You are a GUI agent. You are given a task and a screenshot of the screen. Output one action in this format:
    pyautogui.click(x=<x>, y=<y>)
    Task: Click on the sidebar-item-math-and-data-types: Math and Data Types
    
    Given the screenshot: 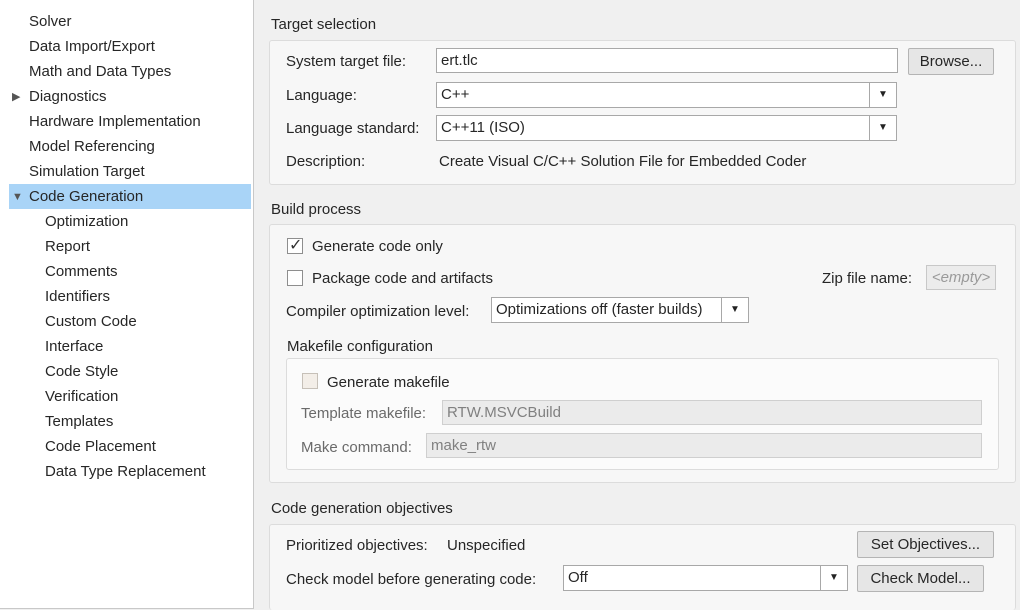 What is the action you would take?
    pyautogui.click(x=100, y=72)
    